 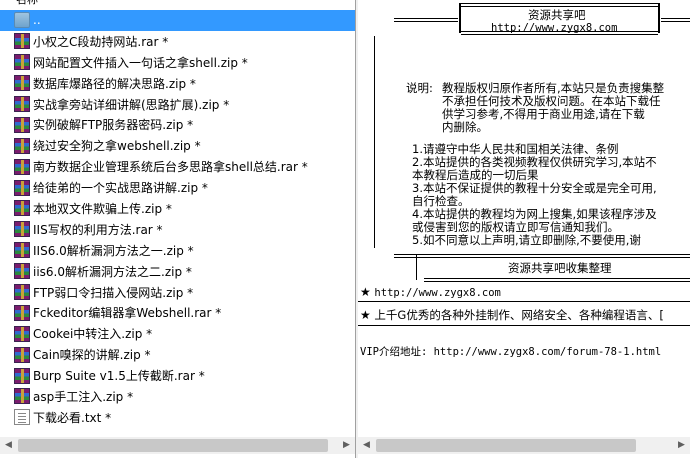 I want to click on star-url: http://www.zygx8.com, so click(x=437, y=293).